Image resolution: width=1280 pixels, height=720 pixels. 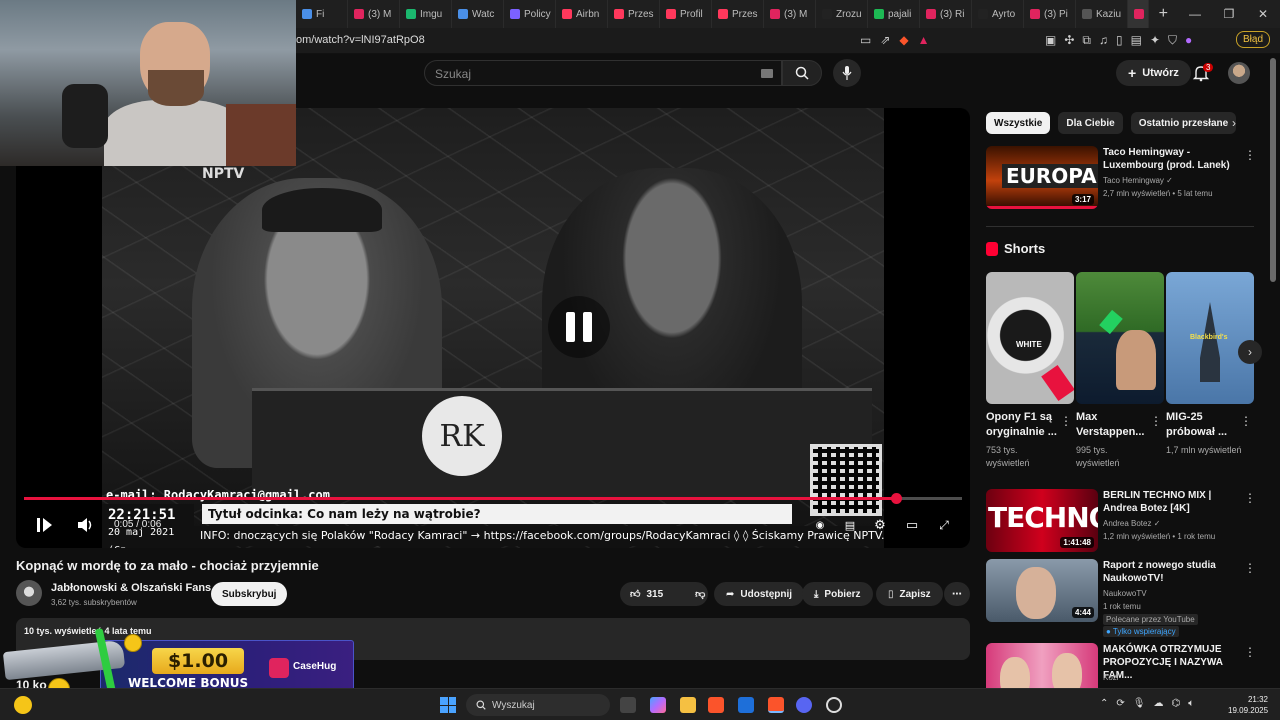 I want to click on progress-bar, so click(x=493, y=498).